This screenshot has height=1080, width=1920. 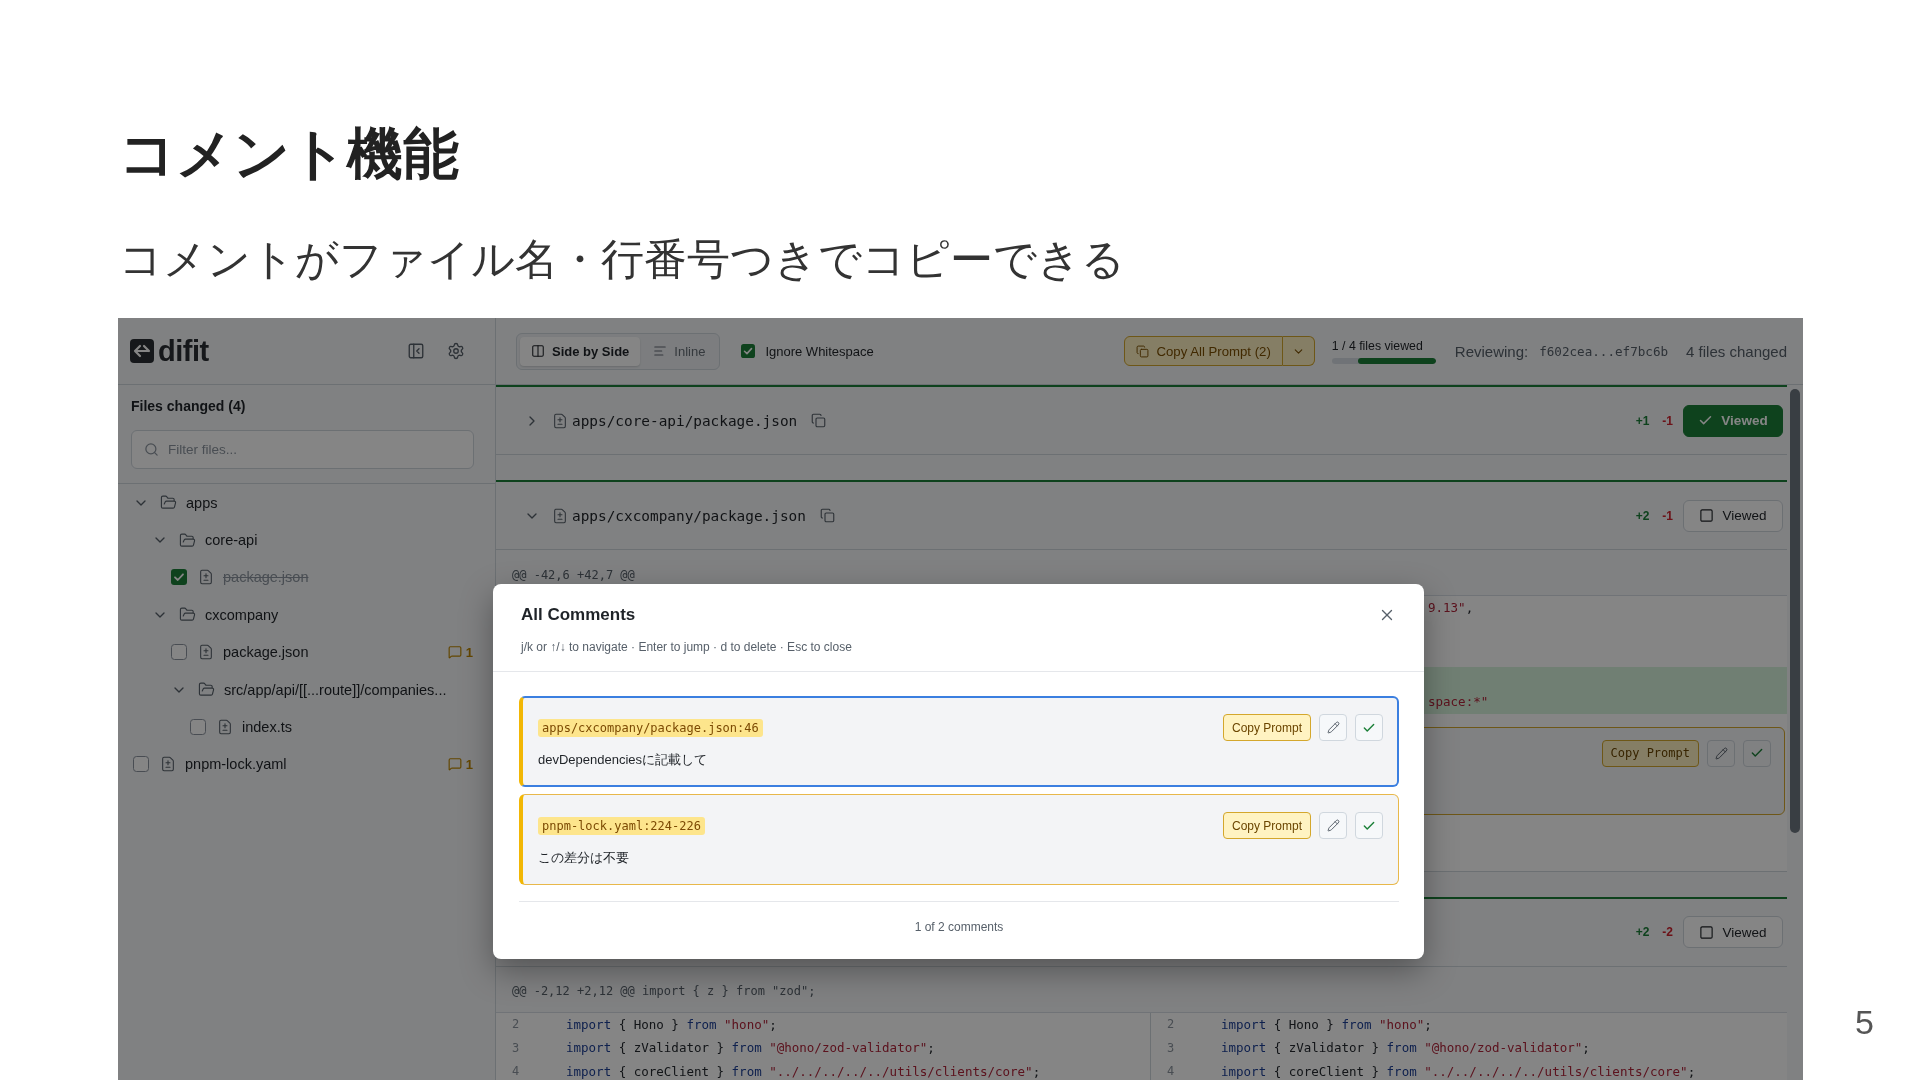 I want to click on comment-text: devDependenciesに記載して, so click(x=623, y=760).